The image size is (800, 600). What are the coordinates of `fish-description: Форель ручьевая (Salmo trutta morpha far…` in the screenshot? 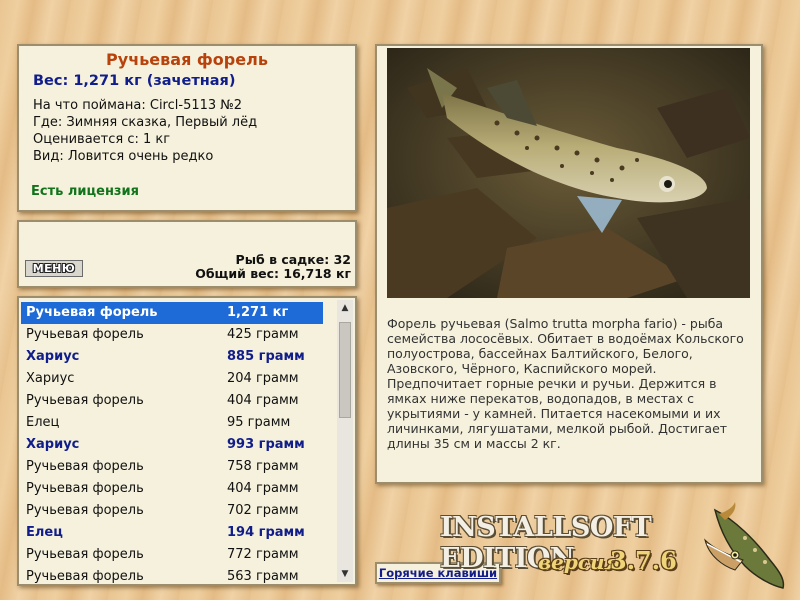 It's located at (565, 383).